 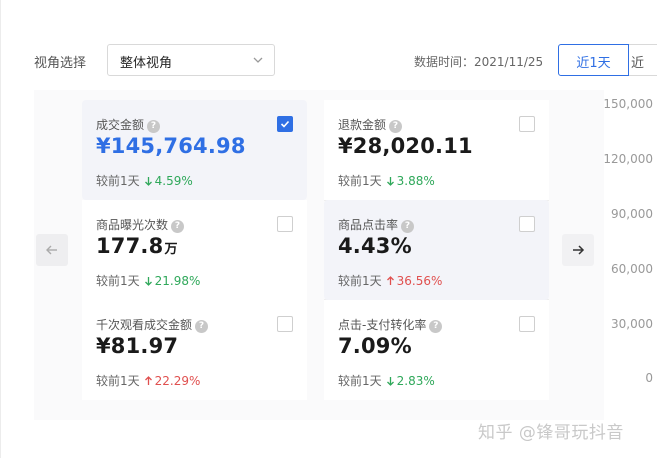 I want to click on metric-unit: 万, so click(x=171, y=249).